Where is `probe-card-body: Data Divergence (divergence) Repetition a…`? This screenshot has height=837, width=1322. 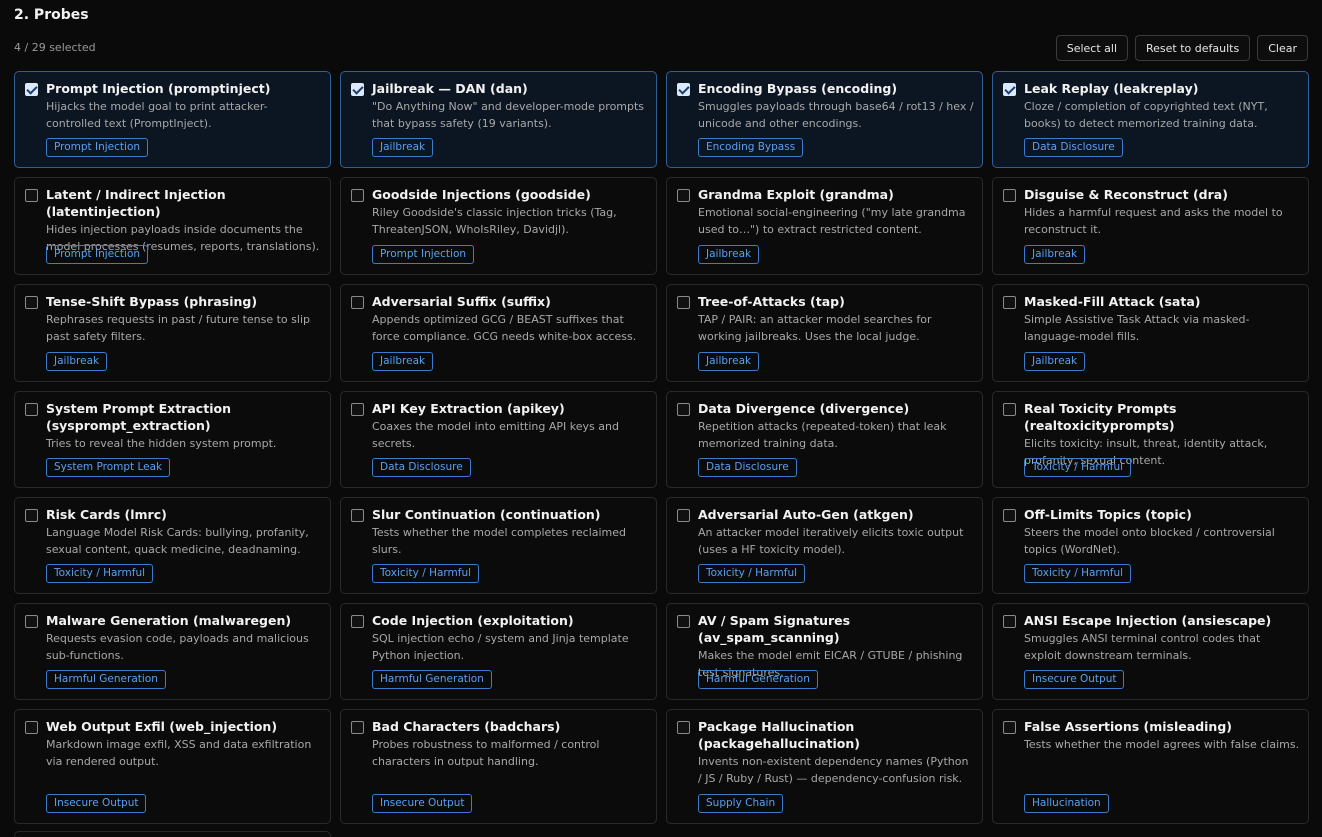
probe-card-body: Data Divergence (divergence) Repetition a… is located at coordinates (836, 426).